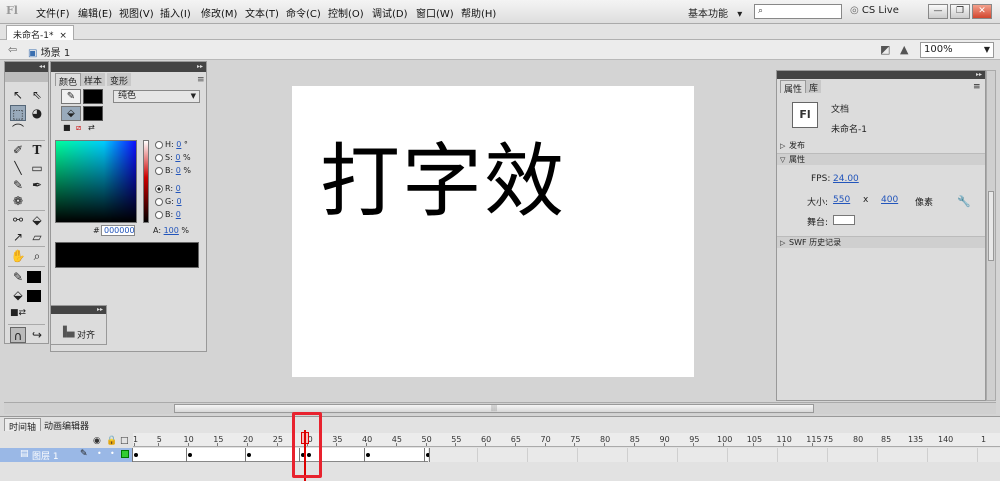 The width and height of the screenshot is (1000, 481). What do you see at coordinates (91, 127) in the screenshot?
I see `swap-colors-icon: ⇄` at bounding box center [91, 127].